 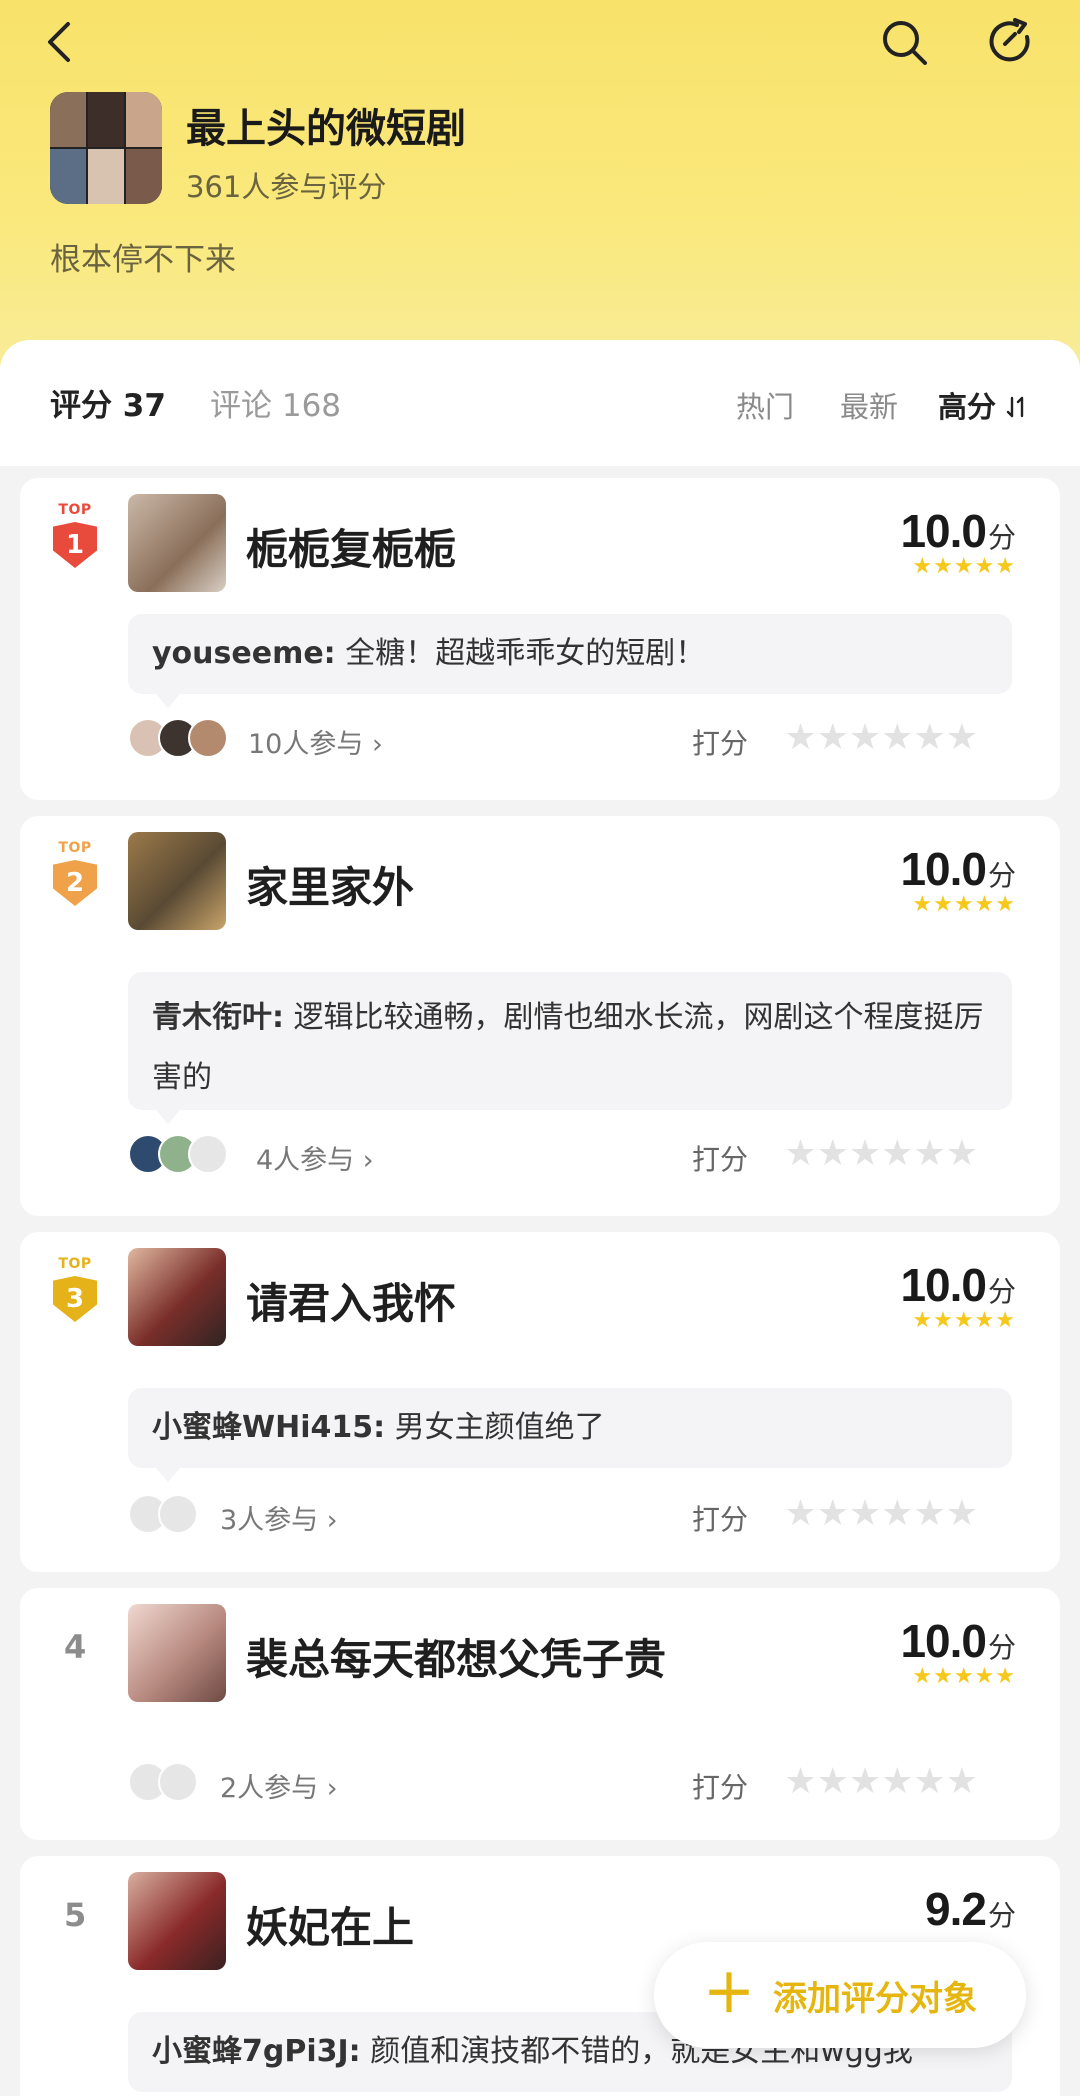 What do you see at coordinates (75, 1647) in the screenshot?
I see `rank-number: 4` at bounding box center [75, 1647].